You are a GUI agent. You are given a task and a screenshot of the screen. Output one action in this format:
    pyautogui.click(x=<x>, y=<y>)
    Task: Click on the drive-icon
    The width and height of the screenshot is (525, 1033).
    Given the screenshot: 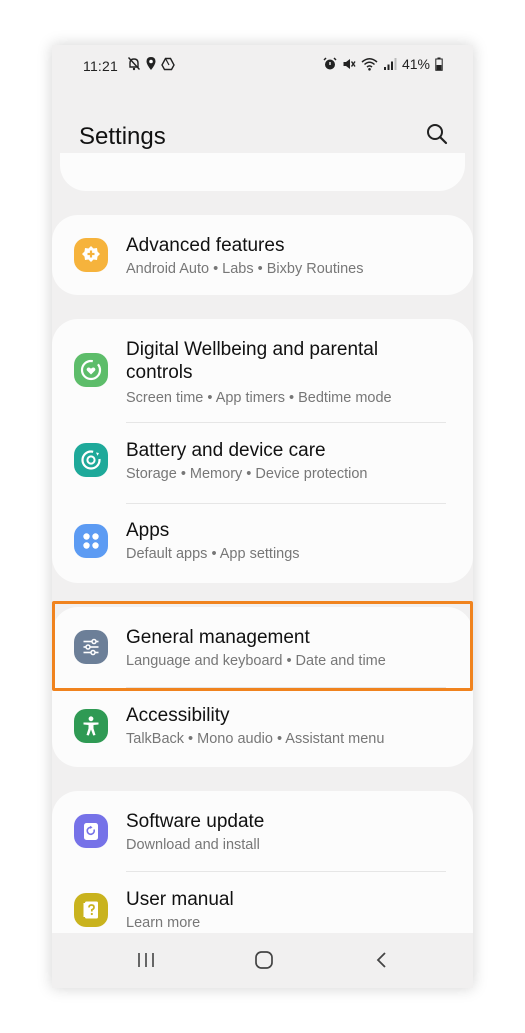 What is the action you would take?
    pyautogui.click(x=168, y=63)
    